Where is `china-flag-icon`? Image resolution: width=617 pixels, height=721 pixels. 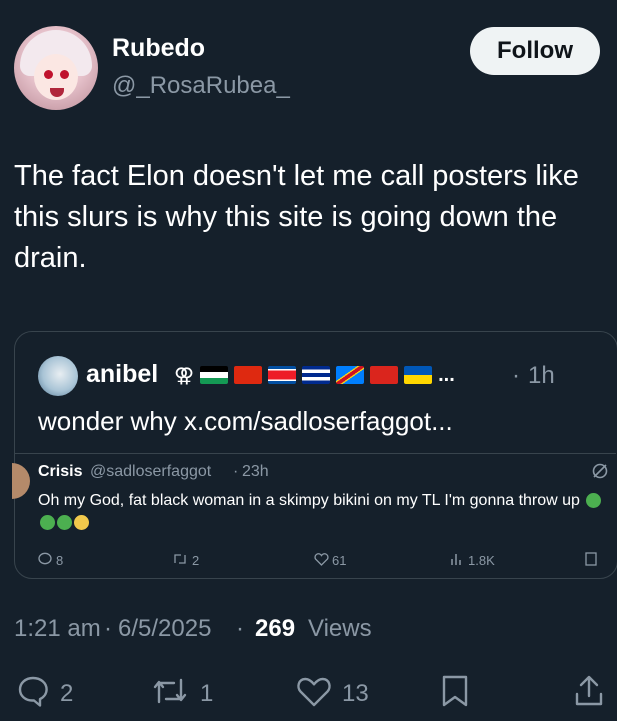 china-flag-icon is located at coordinates (248, 375).